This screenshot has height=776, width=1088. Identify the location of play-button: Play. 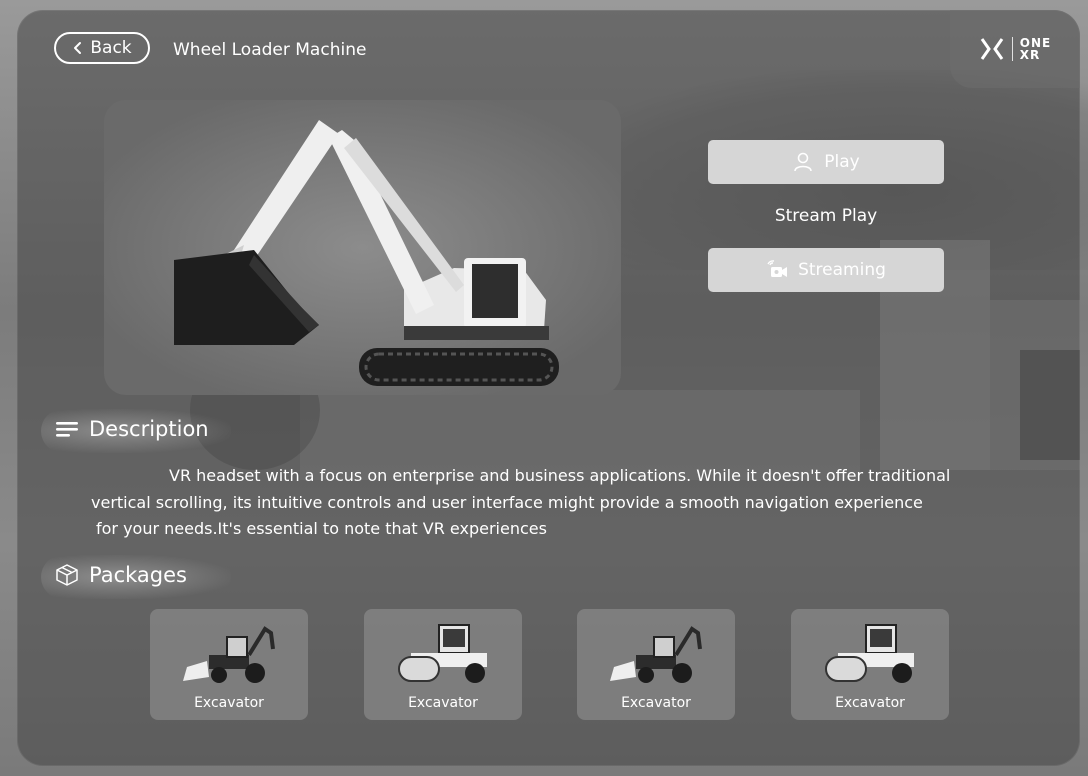
(826, 162).